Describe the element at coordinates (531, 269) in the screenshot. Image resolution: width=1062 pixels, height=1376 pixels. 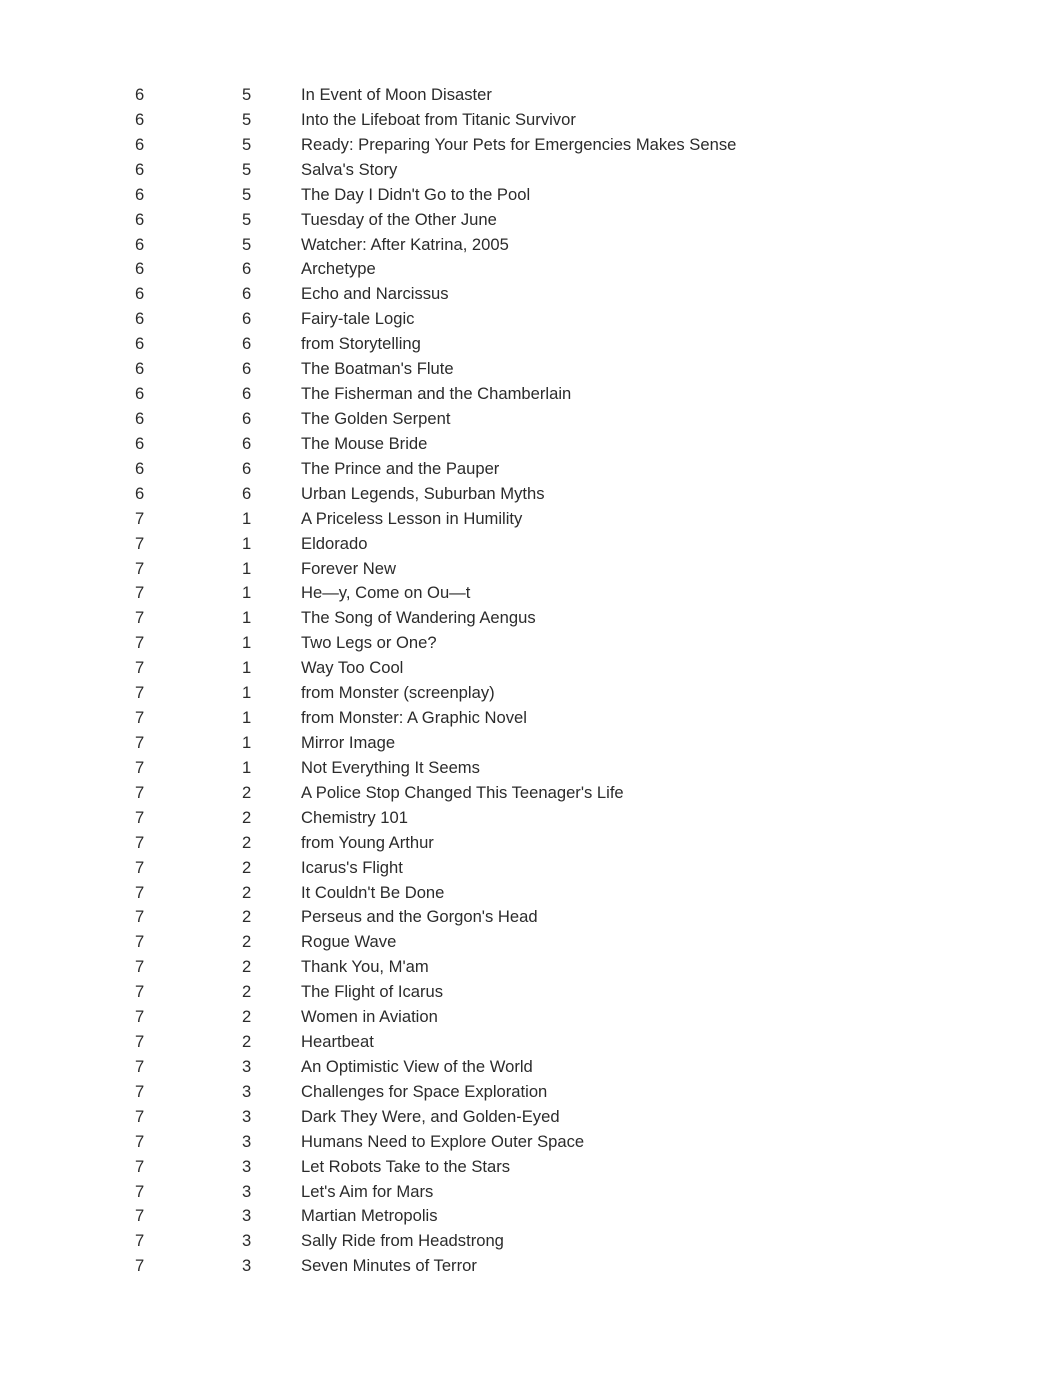
I see `table-row: 6 6 Archetype` at that location.